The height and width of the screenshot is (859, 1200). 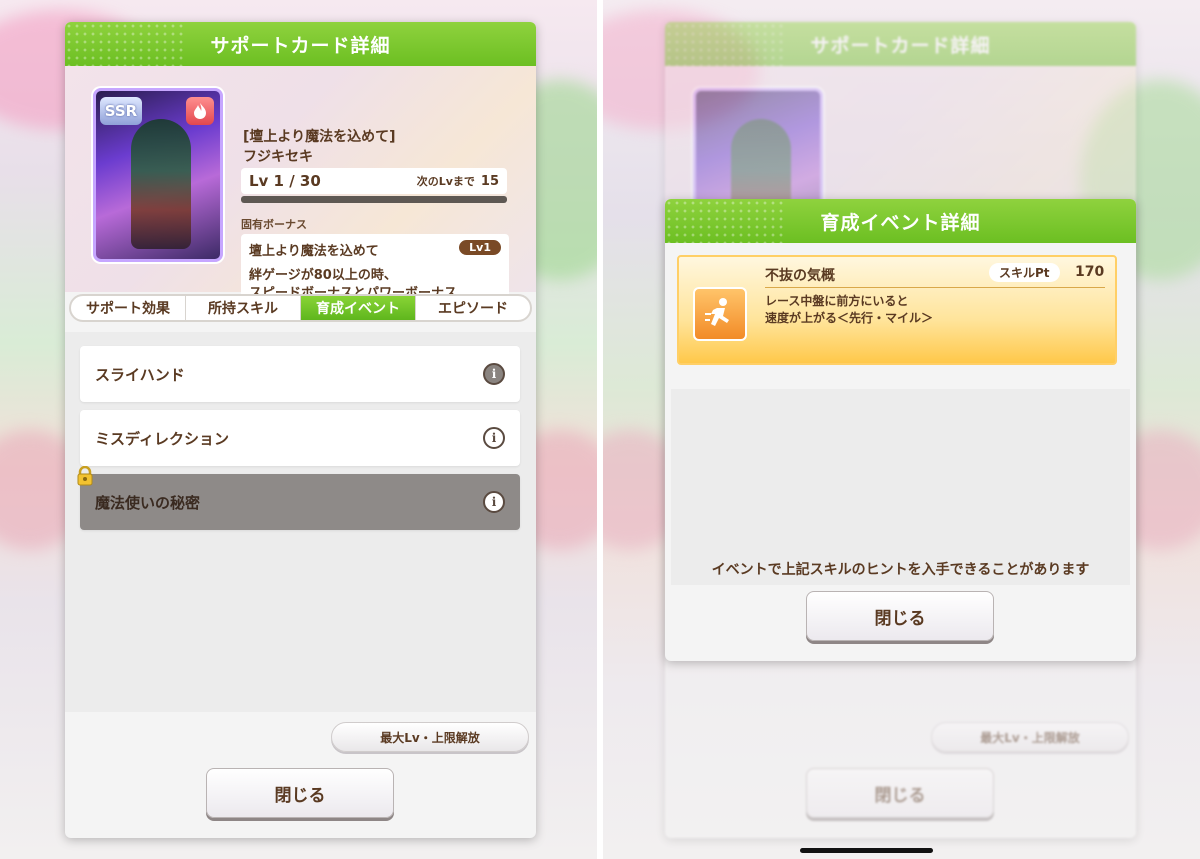 I want to click on tab-support-effect: サポート効果, so click(x=128, y=308).